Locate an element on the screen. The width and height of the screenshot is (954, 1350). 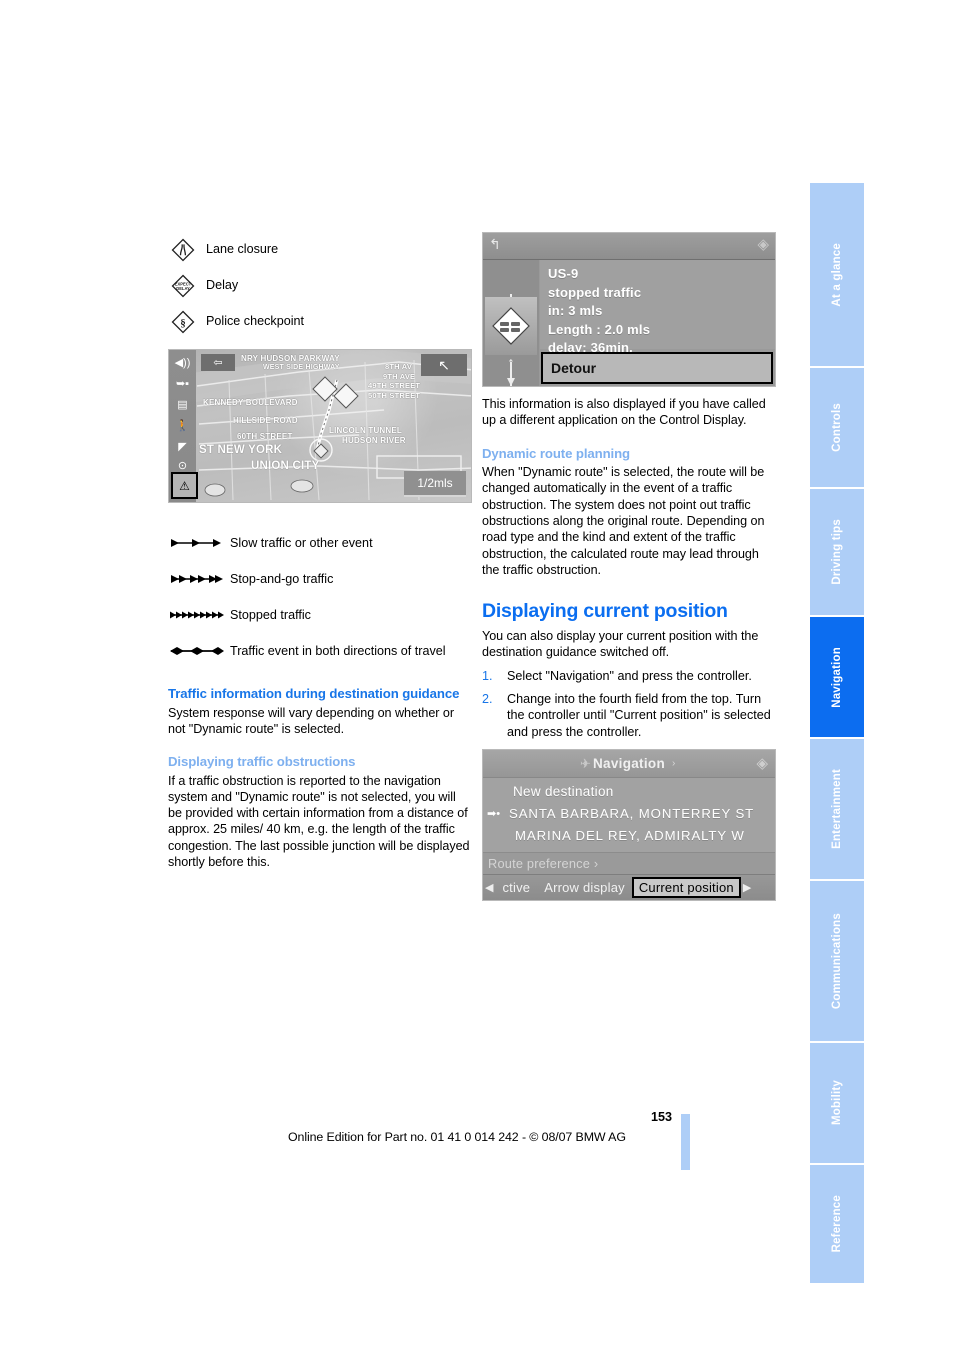
sidebar-tab-entertainment: Entertainment is located at coordinates (837, 809).